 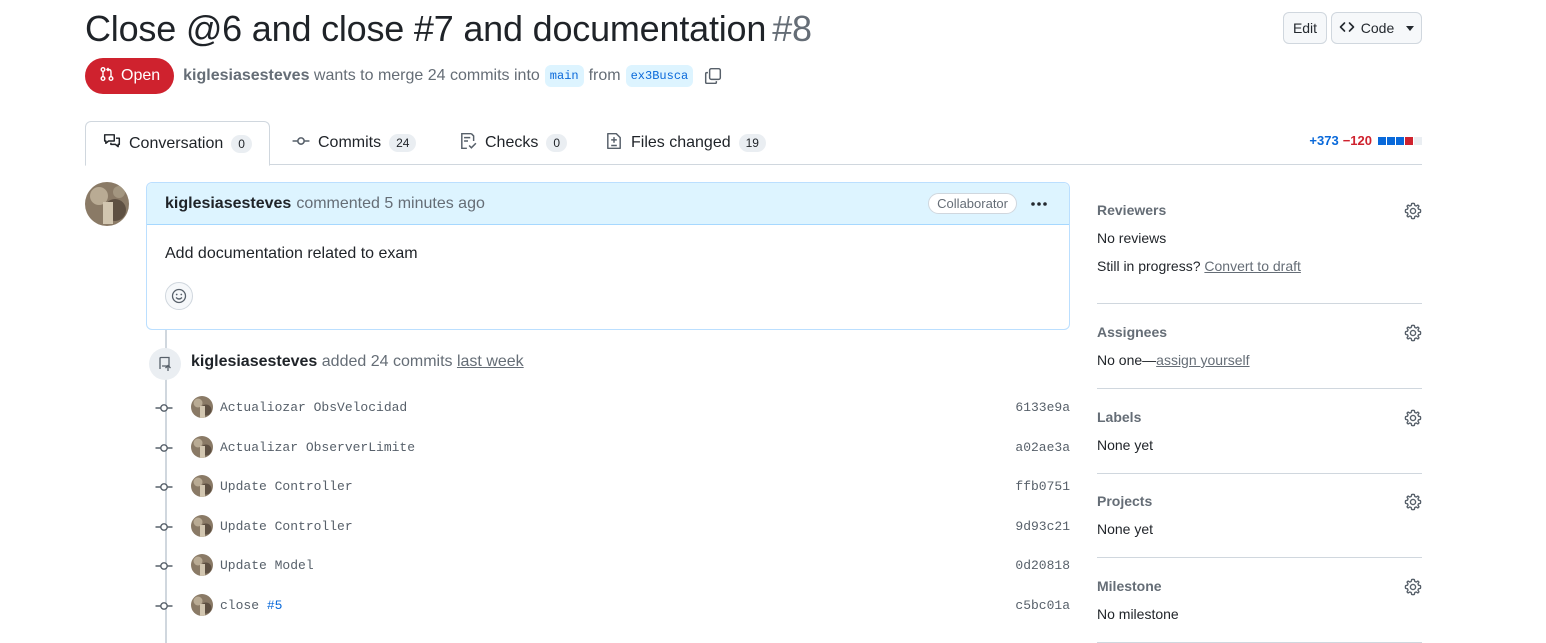 What do you see at coordinates (564, 76) in the screenshot?
I see `base-branch: main` at bounding box center [564, 76].